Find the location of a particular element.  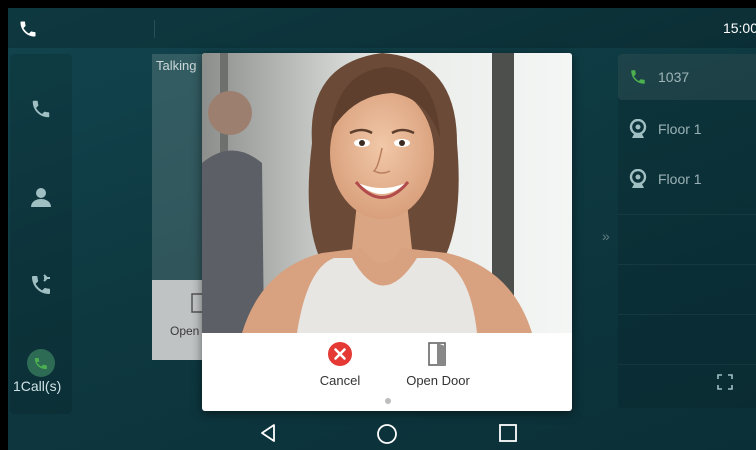

chevron-right-icon: » is located at coordinates (606, 236).